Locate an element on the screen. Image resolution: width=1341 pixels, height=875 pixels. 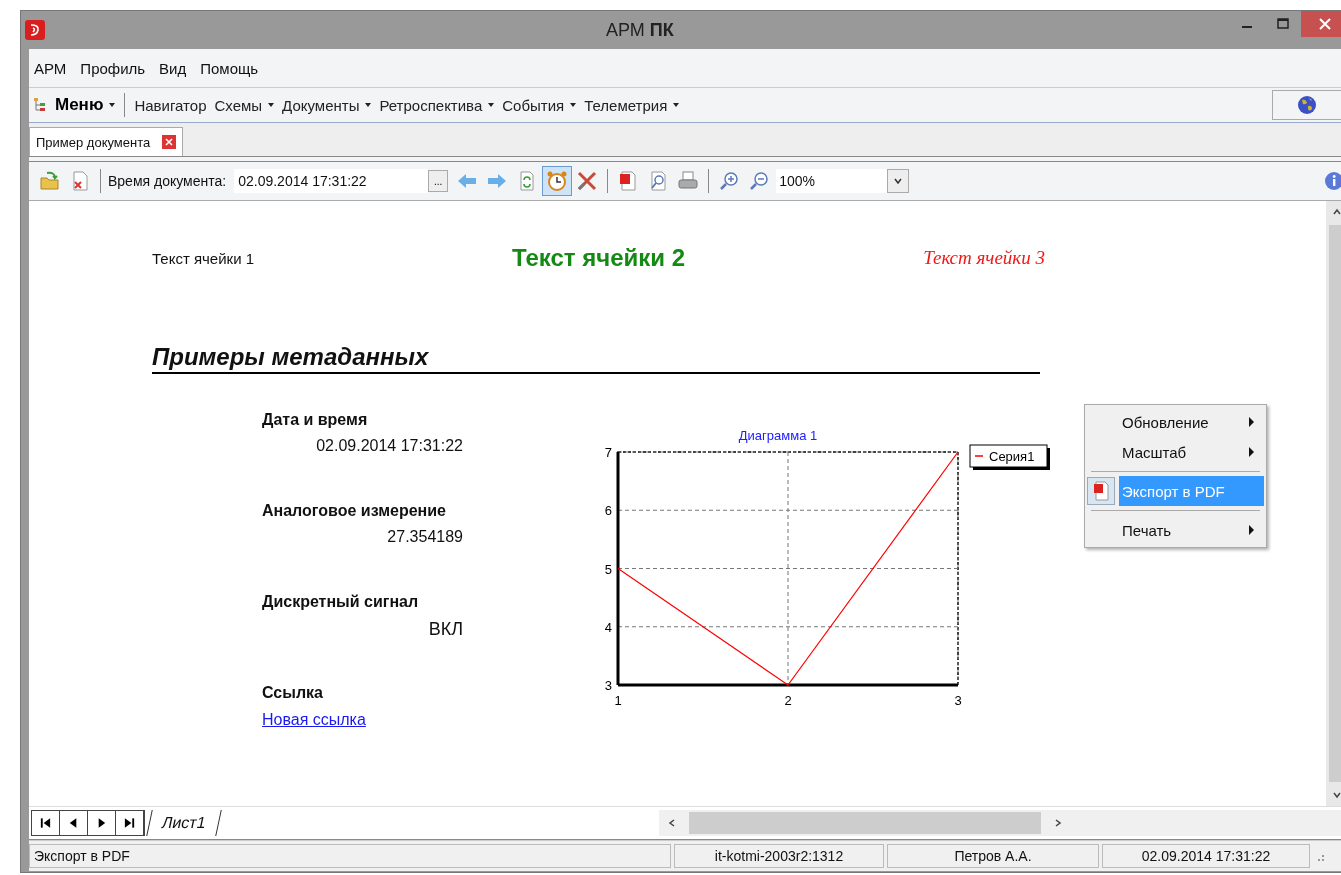
main-menu-button: Меню is located at coordinates (83, 105).